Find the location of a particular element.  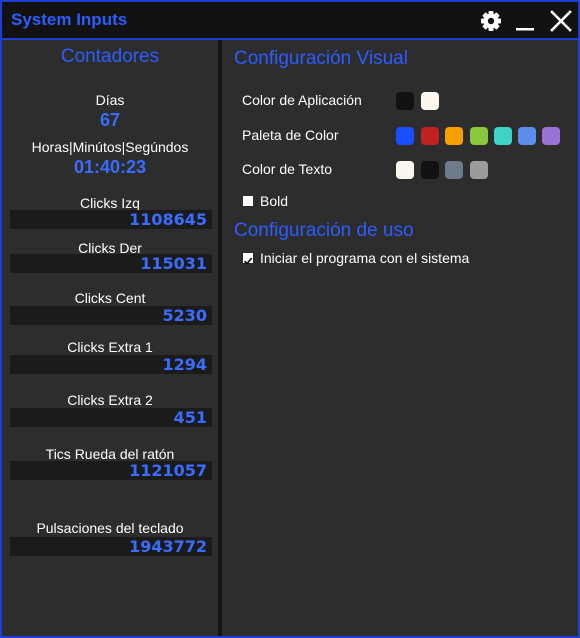

clicks-right-value: 115031 is located at coordinates (173, 263).